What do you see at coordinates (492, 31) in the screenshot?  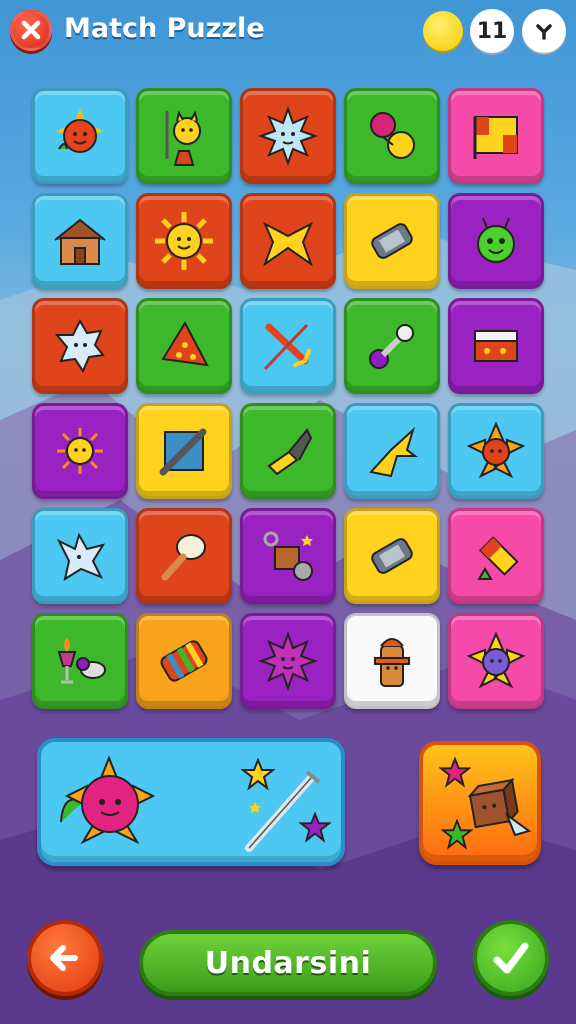 I see `coin-count-badge: 11` at bounding box center [492, 31].